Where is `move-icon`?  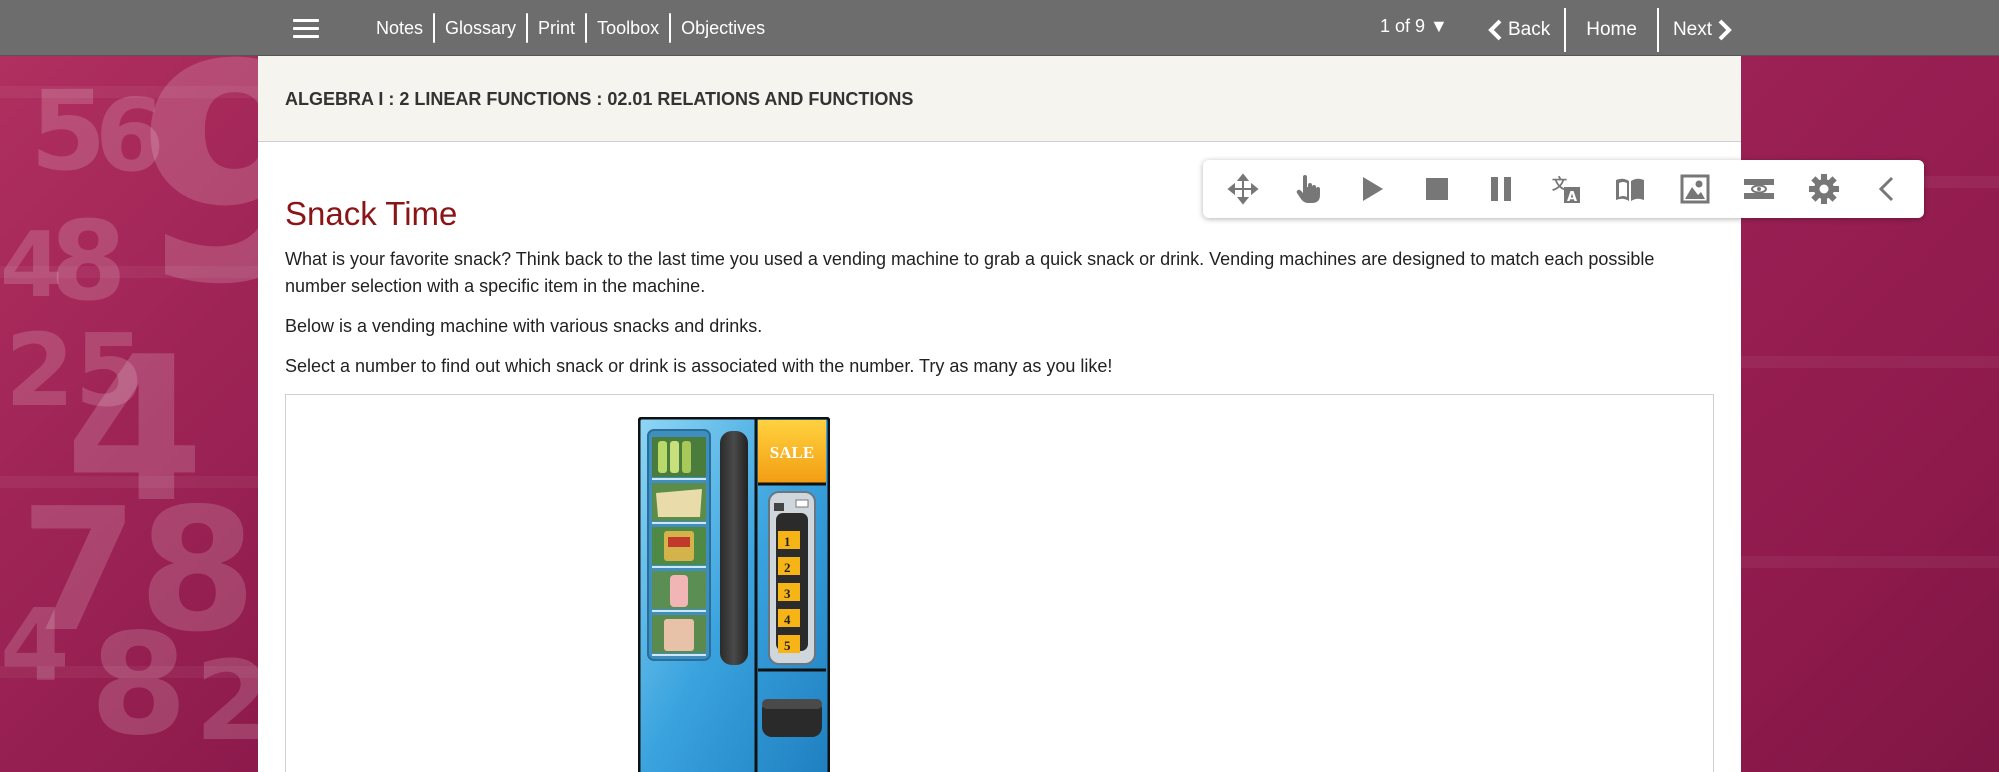 move-icon is located at coordinates (1243, 189).